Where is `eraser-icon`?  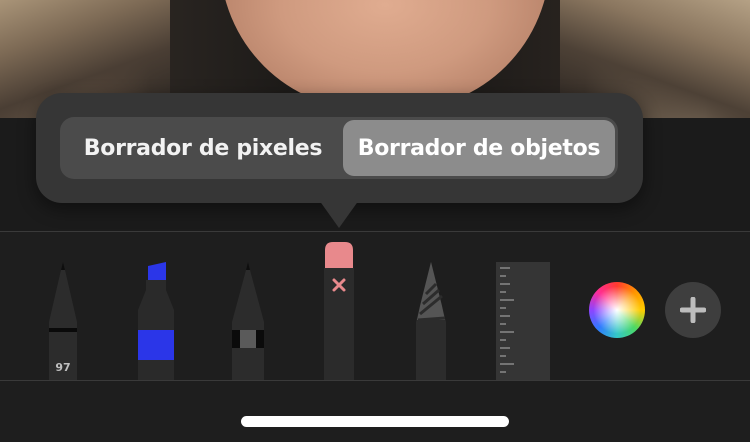
eraser-icon is located at coordinates (339, 311).